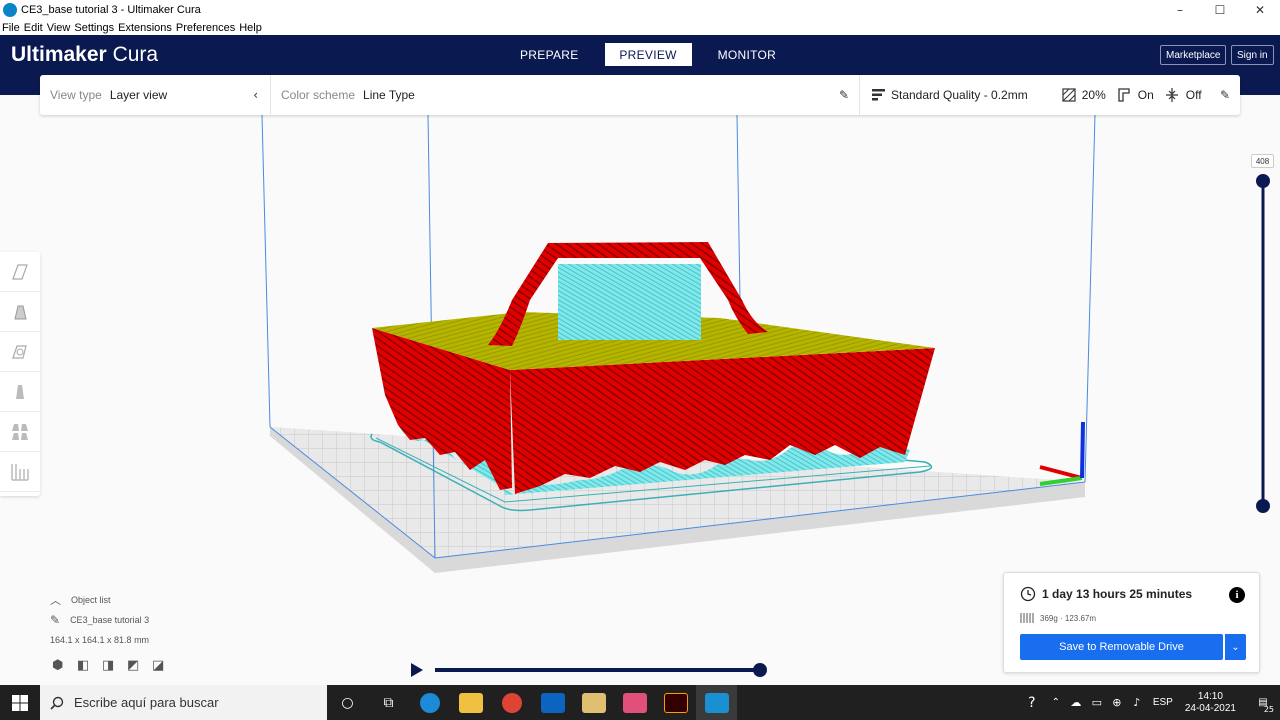  I want to click on tab-monitor: MONITOR, so click(747, 54).